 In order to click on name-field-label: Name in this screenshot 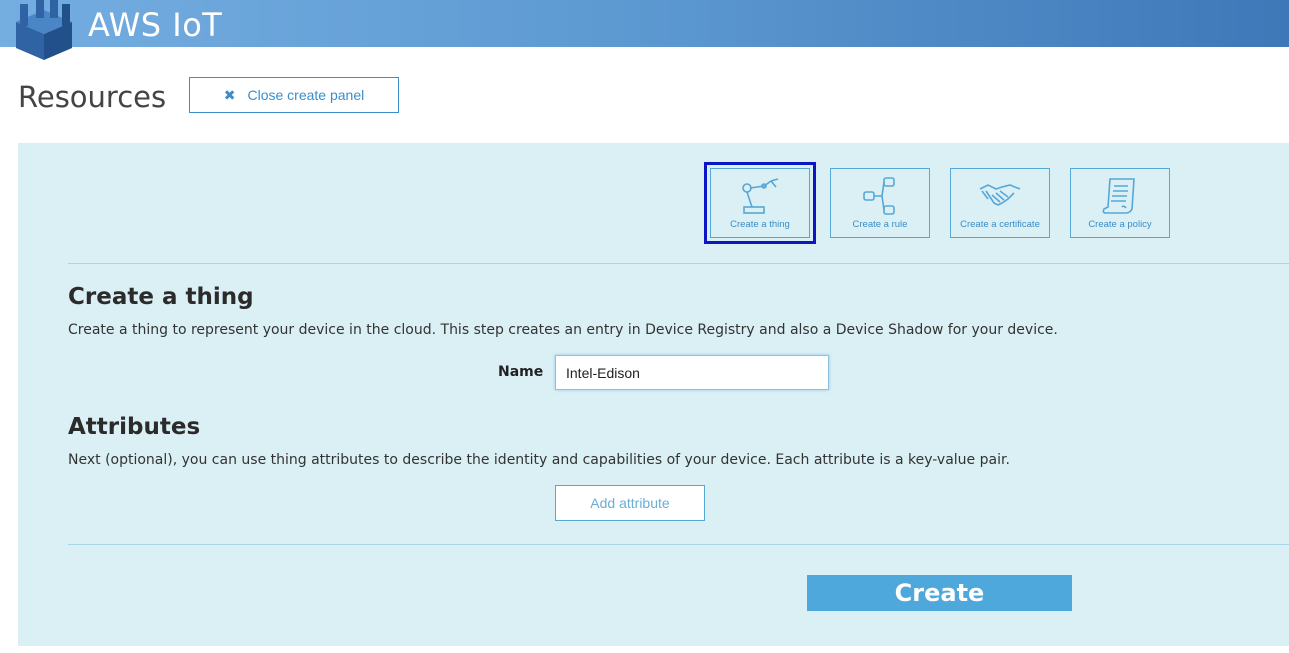, I will do `click(521, 372)`.